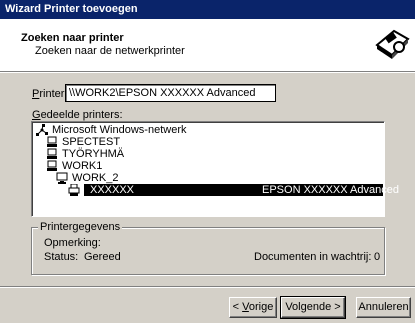  What do you see at coordinates (170, 93) in the screenshot?
I see `printer-name-input: \\WORK2\EPSON XXXXXX Advanced` at bounding box center [170, 93].